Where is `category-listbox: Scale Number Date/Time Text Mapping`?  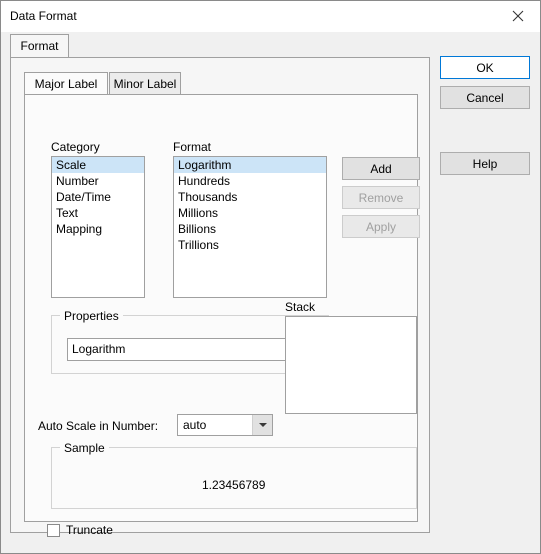 category-listbox: Scale Number Date/Time Text Mapping is located at coordinates (98, 227).